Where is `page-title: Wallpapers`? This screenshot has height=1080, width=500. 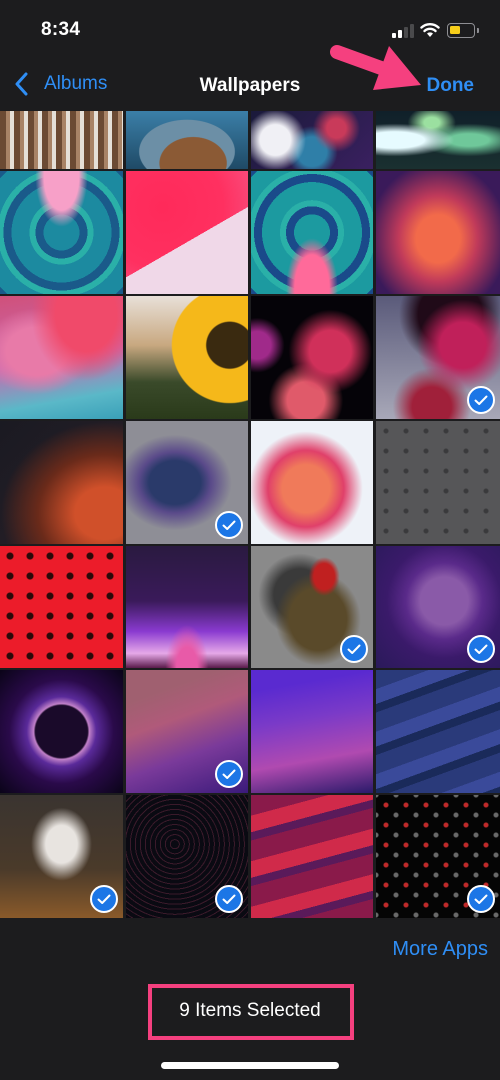 page-title: Wallpapers is located at coordinates (250, 85).